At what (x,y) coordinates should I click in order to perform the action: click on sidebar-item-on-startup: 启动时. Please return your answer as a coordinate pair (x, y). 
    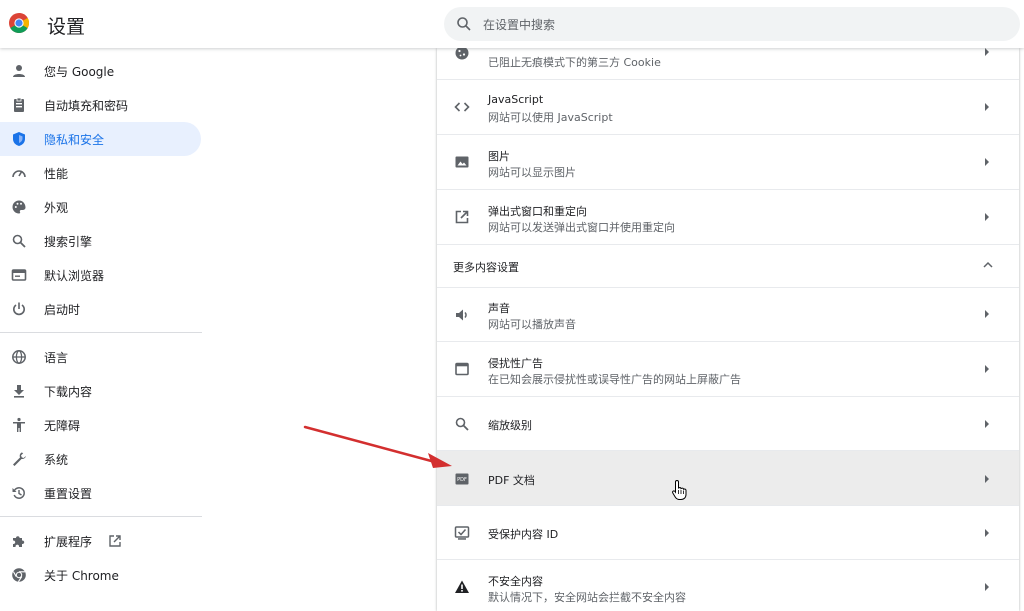
    Looking at the image, I should click on (100, 309).